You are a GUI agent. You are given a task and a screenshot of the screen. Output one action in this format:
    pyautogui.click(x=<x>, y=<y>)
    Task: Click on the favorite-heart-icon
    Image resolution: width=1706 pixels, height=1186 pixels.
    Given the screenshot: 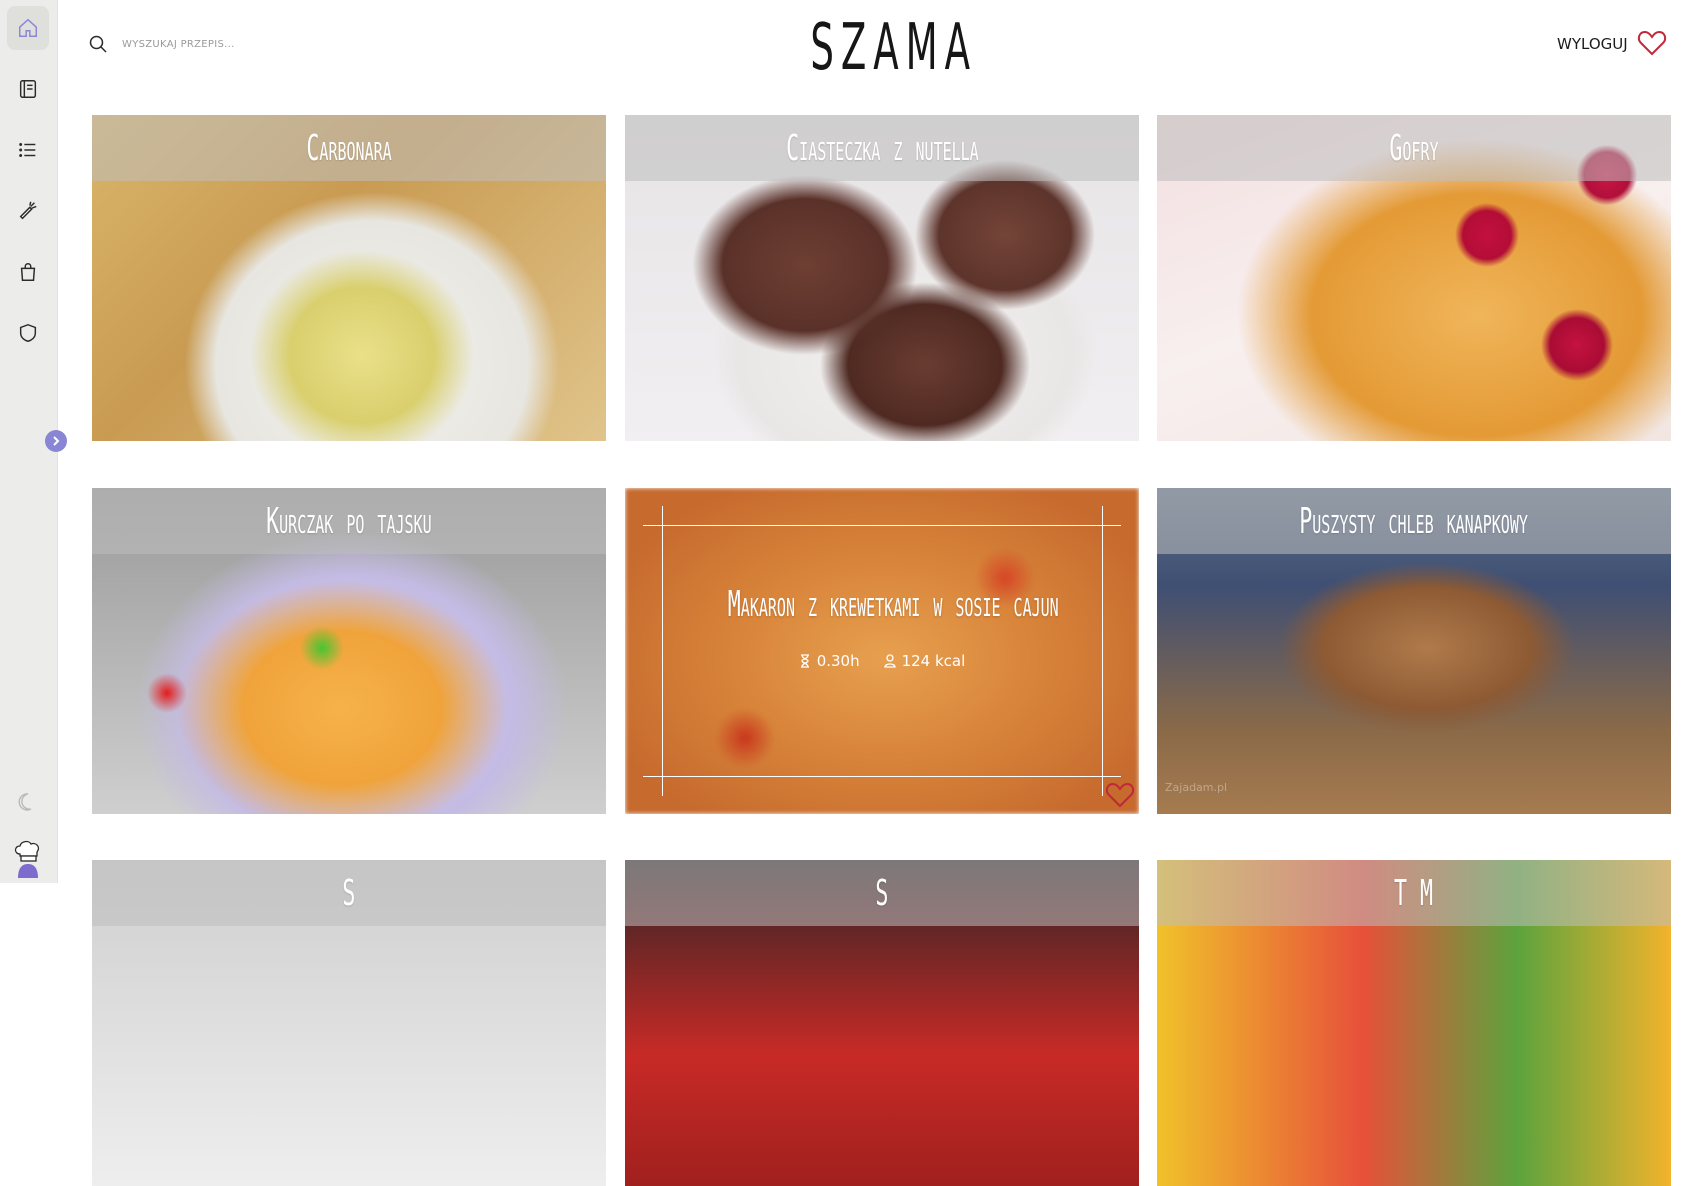 What is the action you would take?
    pyautogui.click(x=1120, y=795)
    